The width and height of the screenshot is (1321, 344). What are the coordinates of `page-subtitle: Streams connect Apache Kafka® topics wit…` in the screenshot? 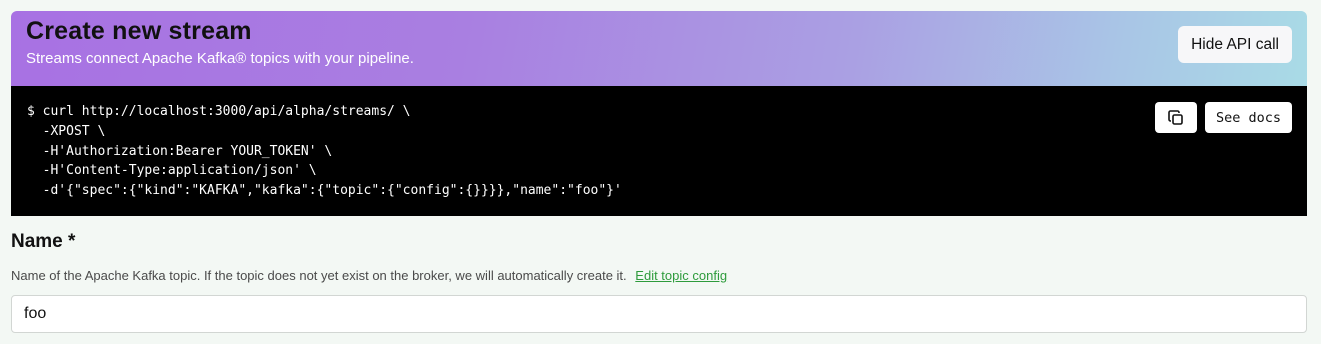 It's located at (220, 58).